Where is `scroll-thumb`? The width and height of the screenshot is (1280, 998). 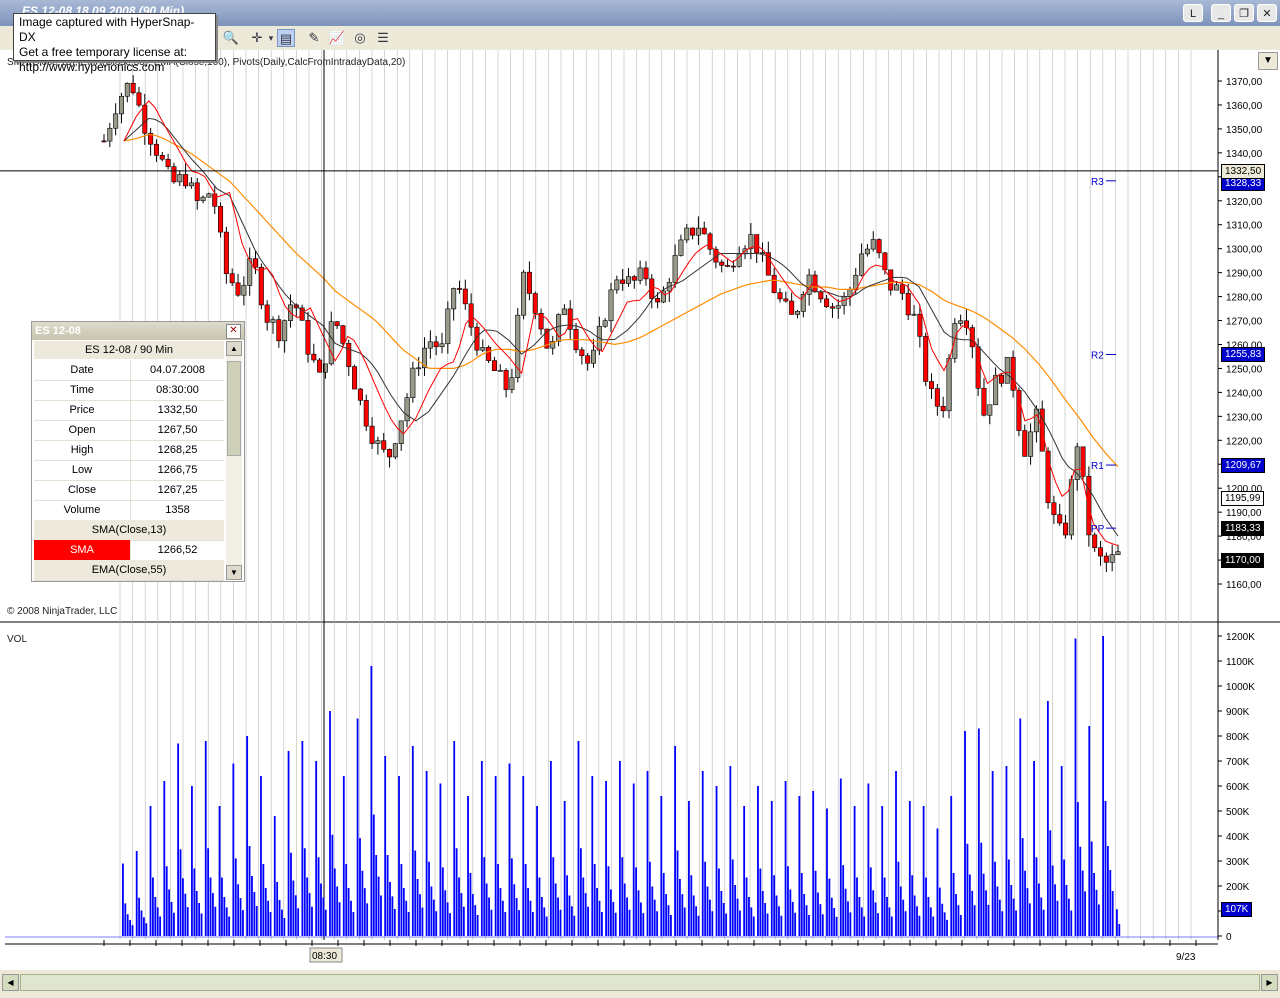 scroll-thumb is located at coordinates (234, 408).